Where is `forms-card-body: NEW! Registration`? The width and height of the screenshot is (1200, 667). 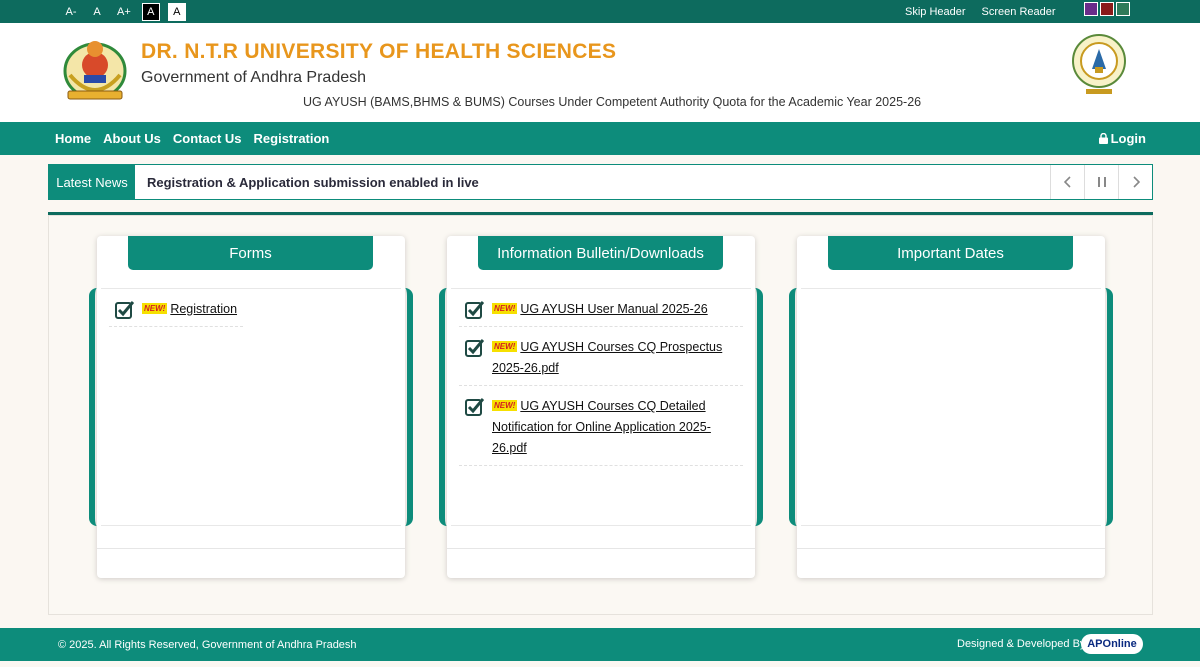
forms-card-body: NEW! Registration is located at coordinates (251, 407).